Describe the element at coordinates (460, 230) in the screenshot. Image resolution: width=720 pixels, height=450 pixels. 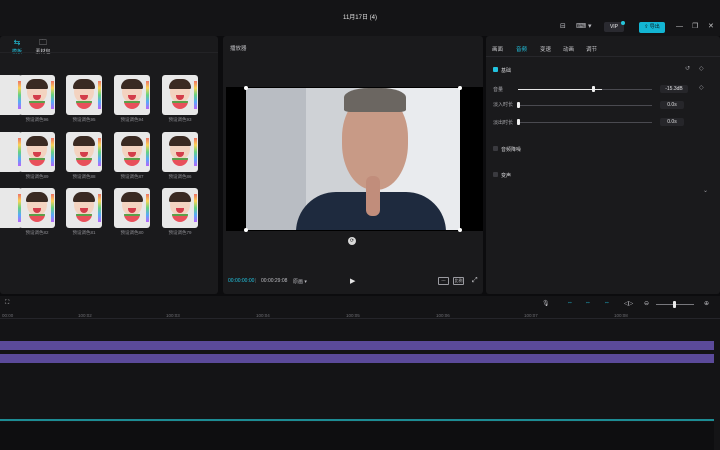
I see `resize-handle-br` at that location.